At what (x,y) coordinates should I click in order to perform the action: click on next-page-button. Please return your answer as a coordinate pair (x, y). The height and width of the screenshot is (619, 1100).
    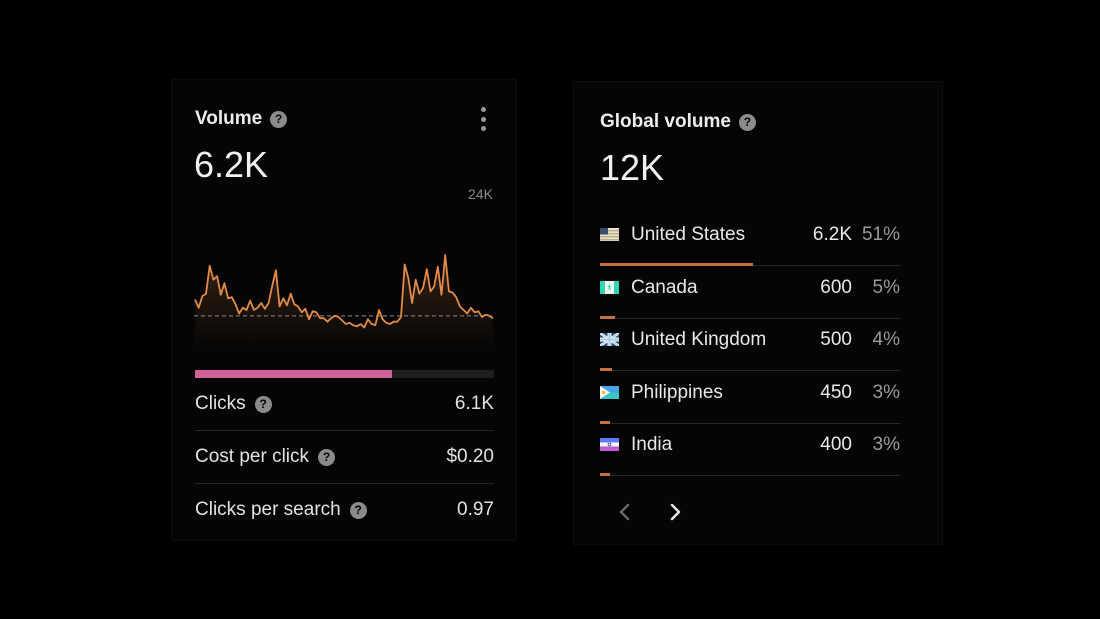
    Looking at the image, I should click on (675, 512).